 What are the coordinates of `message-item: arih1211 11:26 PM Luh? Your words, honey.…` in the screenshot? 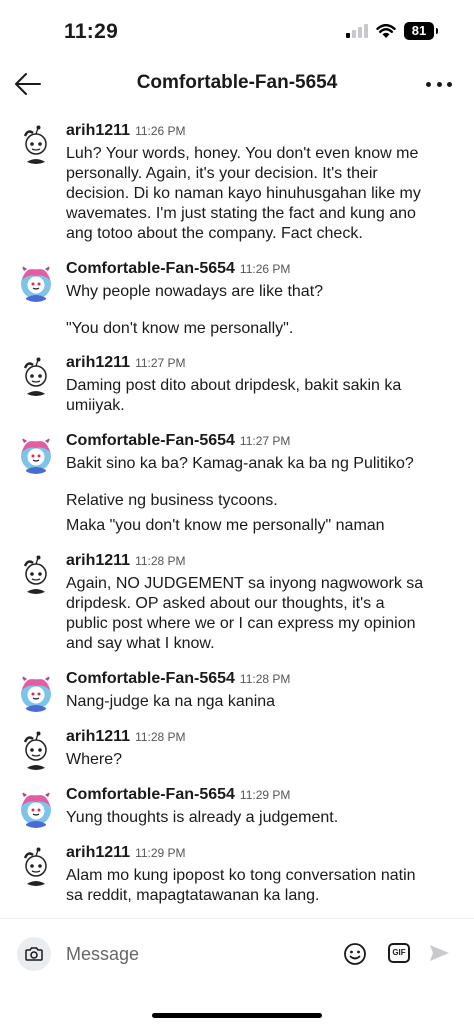 It's located at (237, 183).